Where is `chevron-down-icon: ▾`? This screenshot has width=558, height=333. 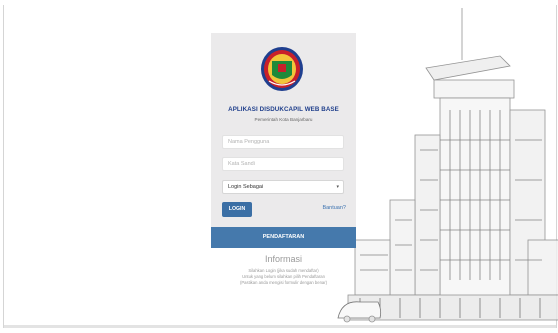
chevron-down-icon: ▾ is located at coordinates (337, 187).